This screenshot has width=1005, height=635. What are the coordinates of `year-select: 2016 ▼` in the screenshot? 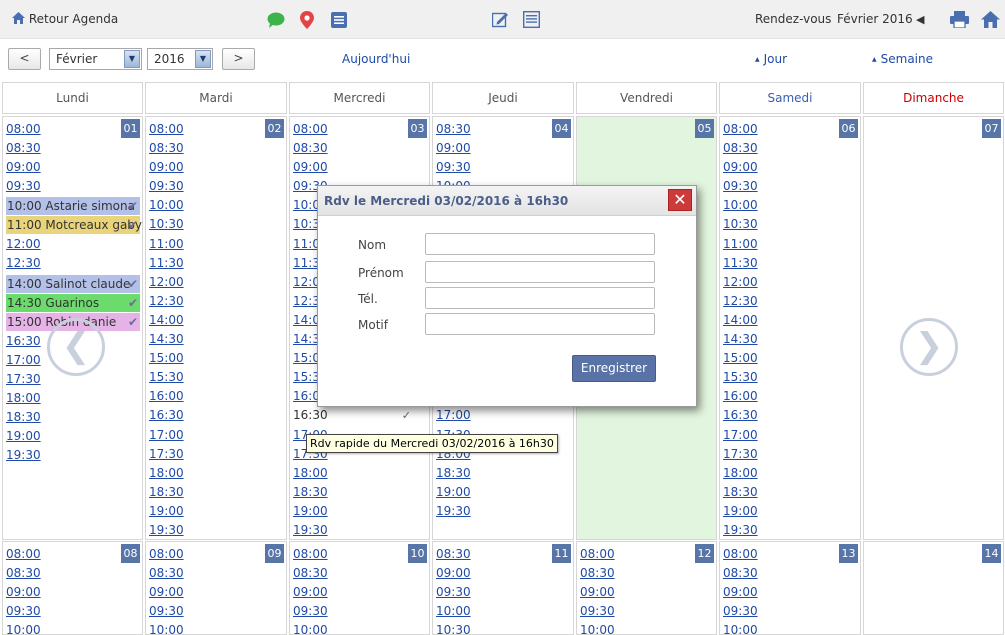 It's located at (180, 59).